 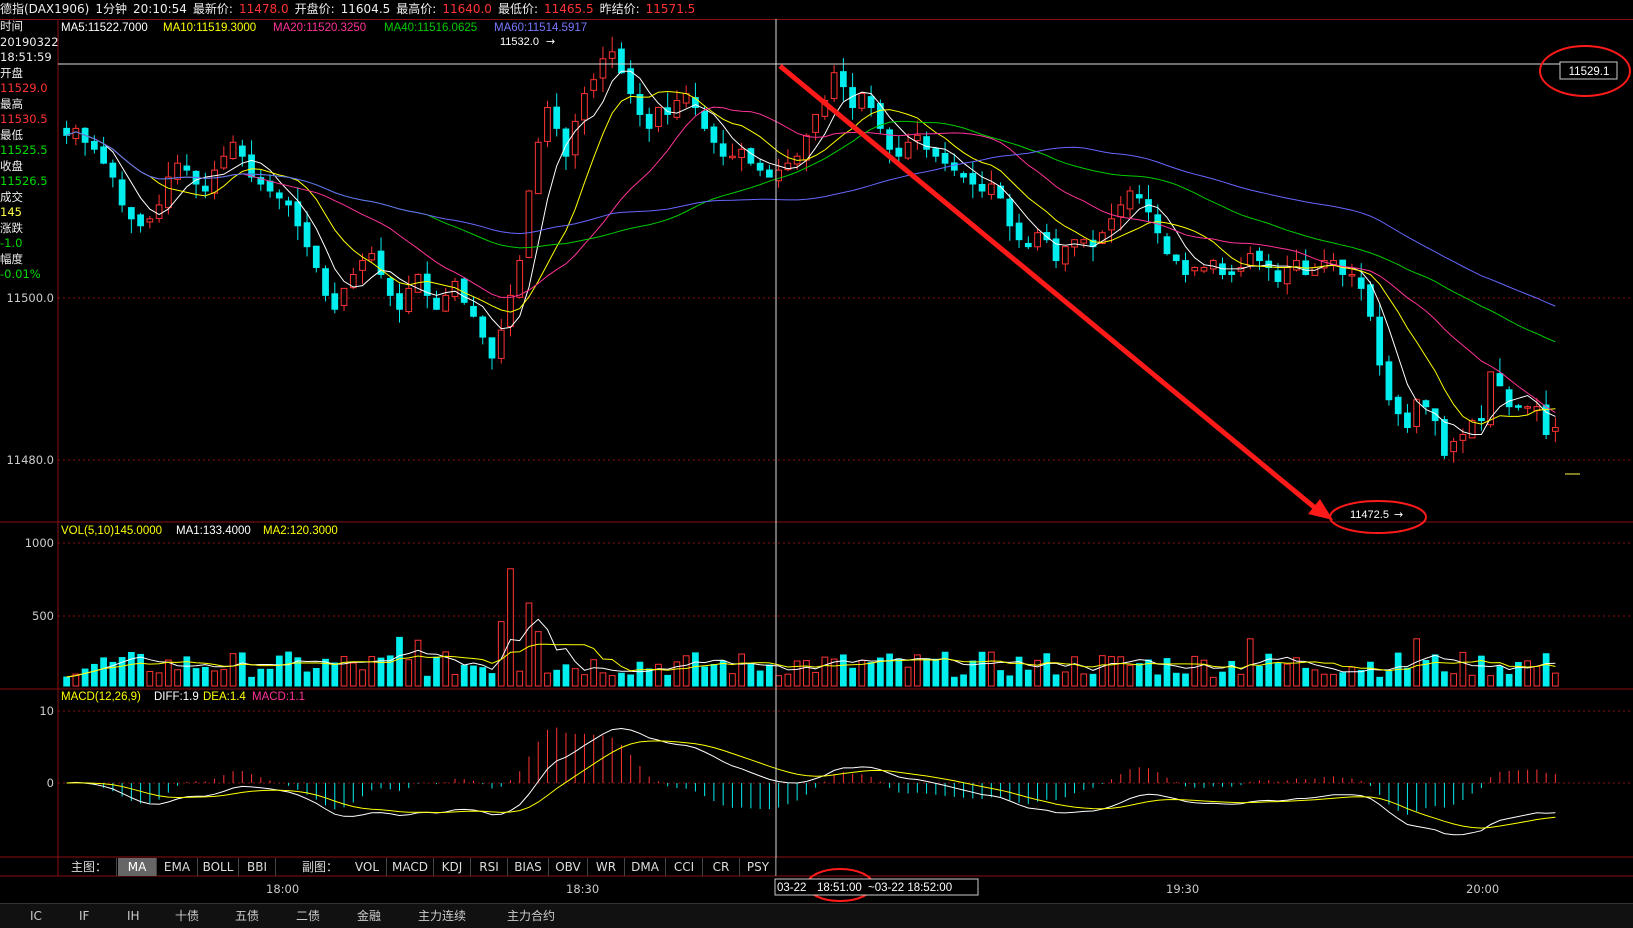 What do you see at coordinates (531, 916) in the screenshot?
I see `bottom-tab-main-contract: 主力合约` at bounding box center [531, 916].